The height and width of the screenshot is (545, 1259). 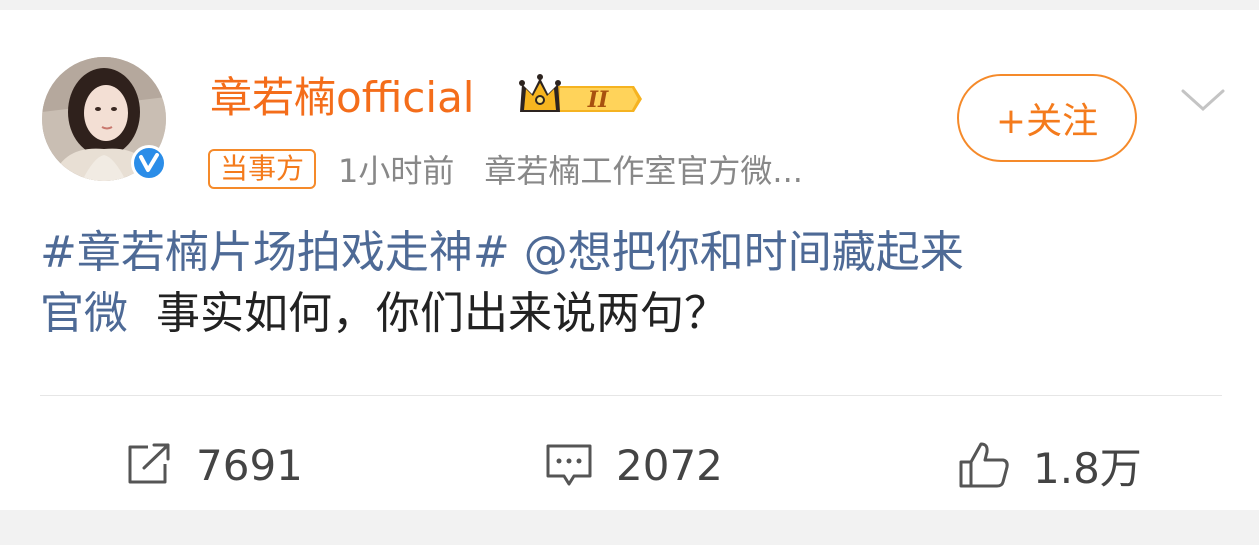 I want to click on divider, so click(x=631, y=395).